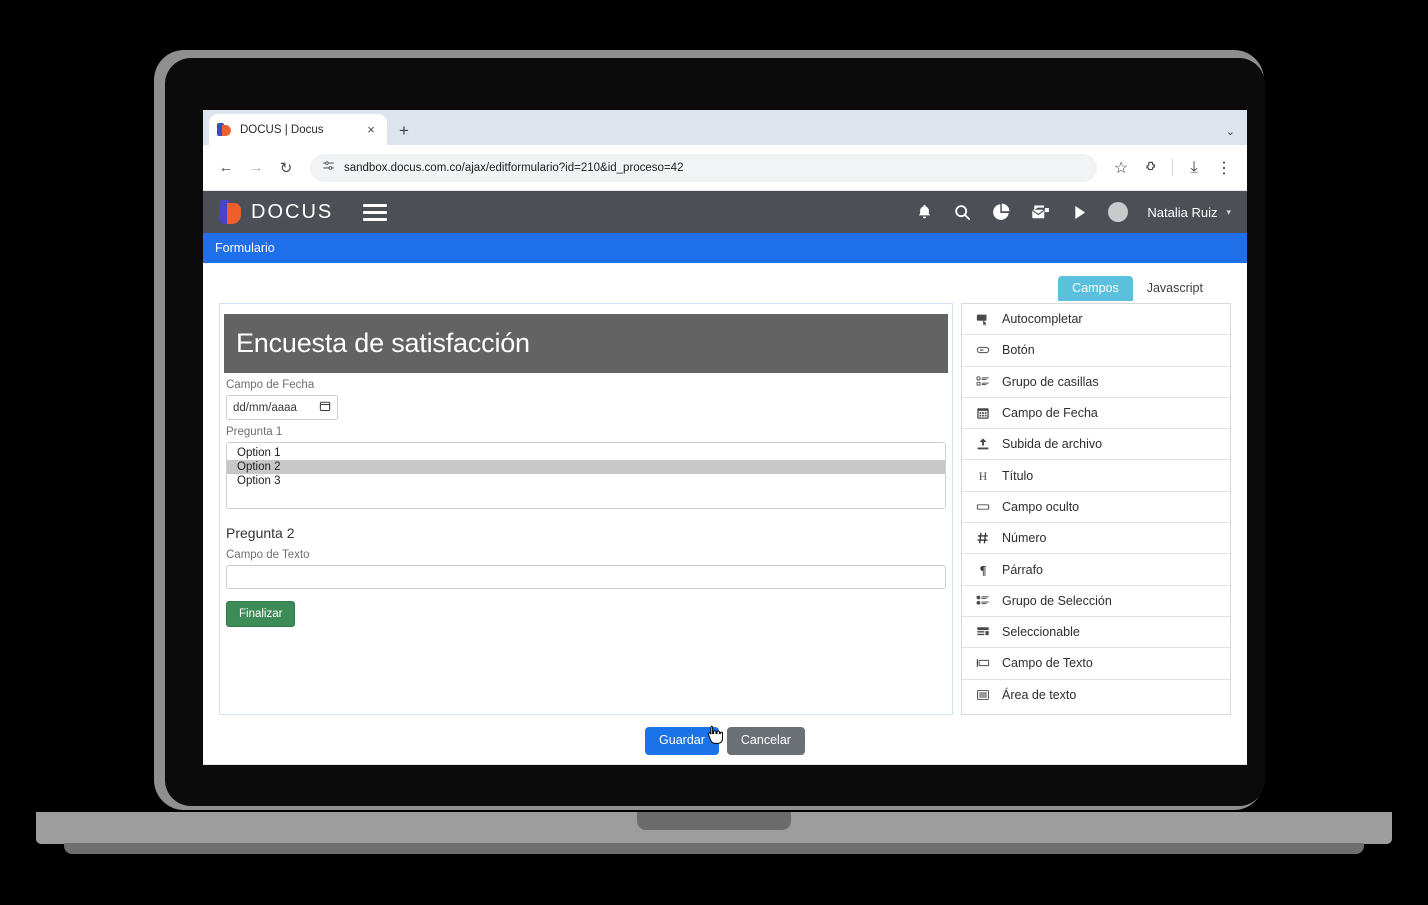  I want to click on page-bottom-divider, so click(725, 764).